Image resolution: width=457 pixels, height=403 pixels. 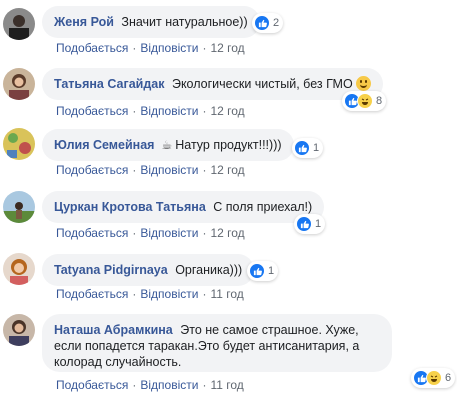 I want to click on comment-bubble: Цуркан Кротова Татьяна С поля приехал!), so click(x=183, y=207).